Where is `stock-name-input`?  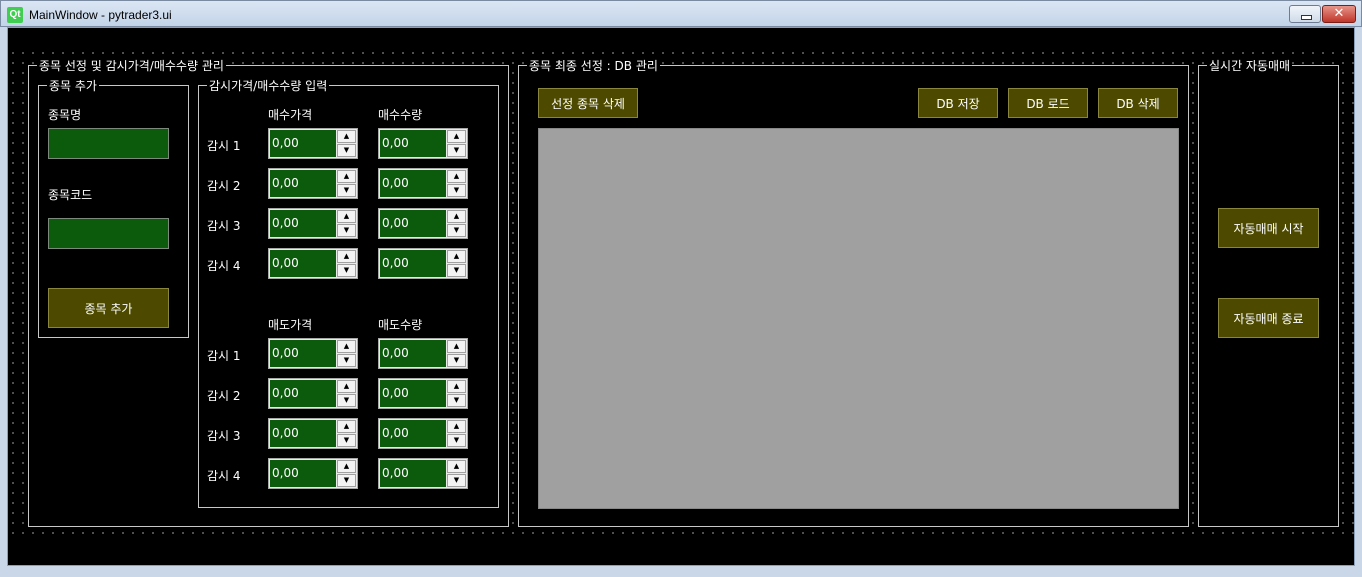 stock-name-input is located at coordinates (108, 143).